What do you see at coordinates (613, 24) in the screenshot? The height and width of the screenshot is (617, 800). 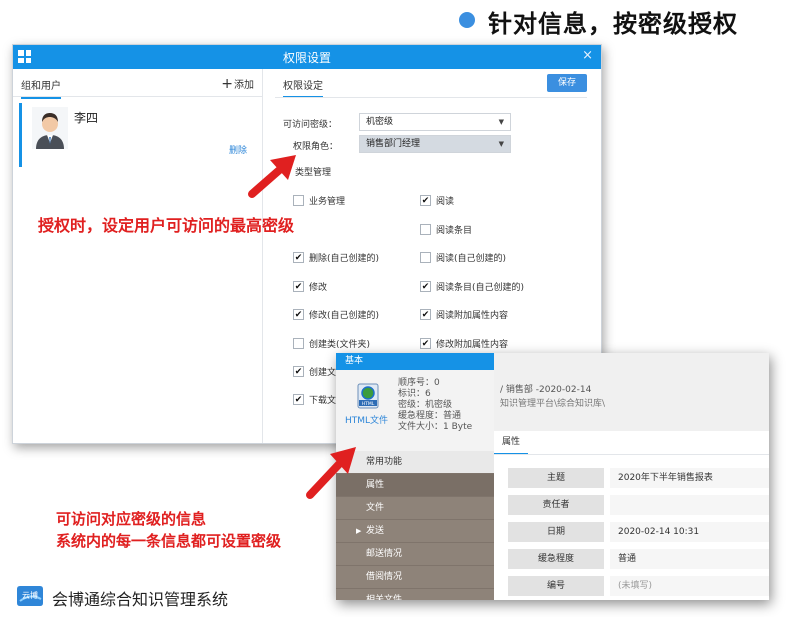 I see `page-title: 针对信息，按密级授权` at bounding box center [613, 24].